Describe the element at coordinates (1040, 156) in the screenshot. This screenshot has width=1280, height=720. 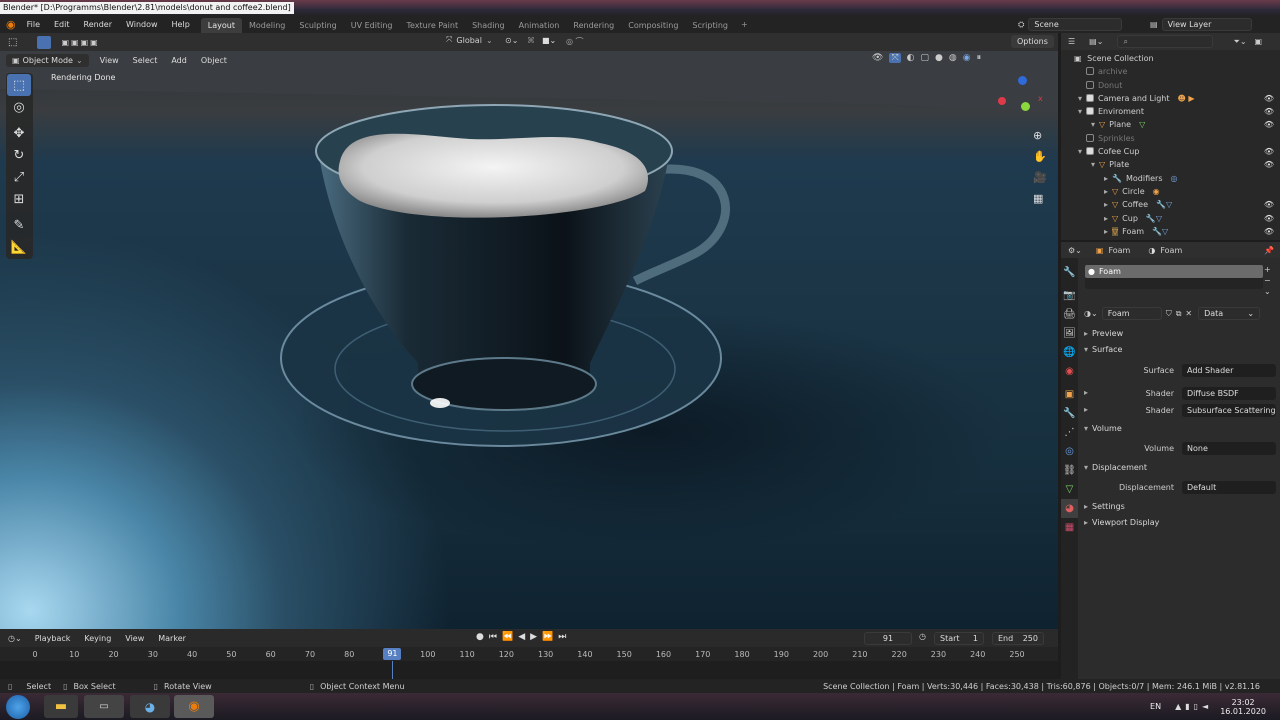
I see `pan-hand-icon: ✋` at that location.